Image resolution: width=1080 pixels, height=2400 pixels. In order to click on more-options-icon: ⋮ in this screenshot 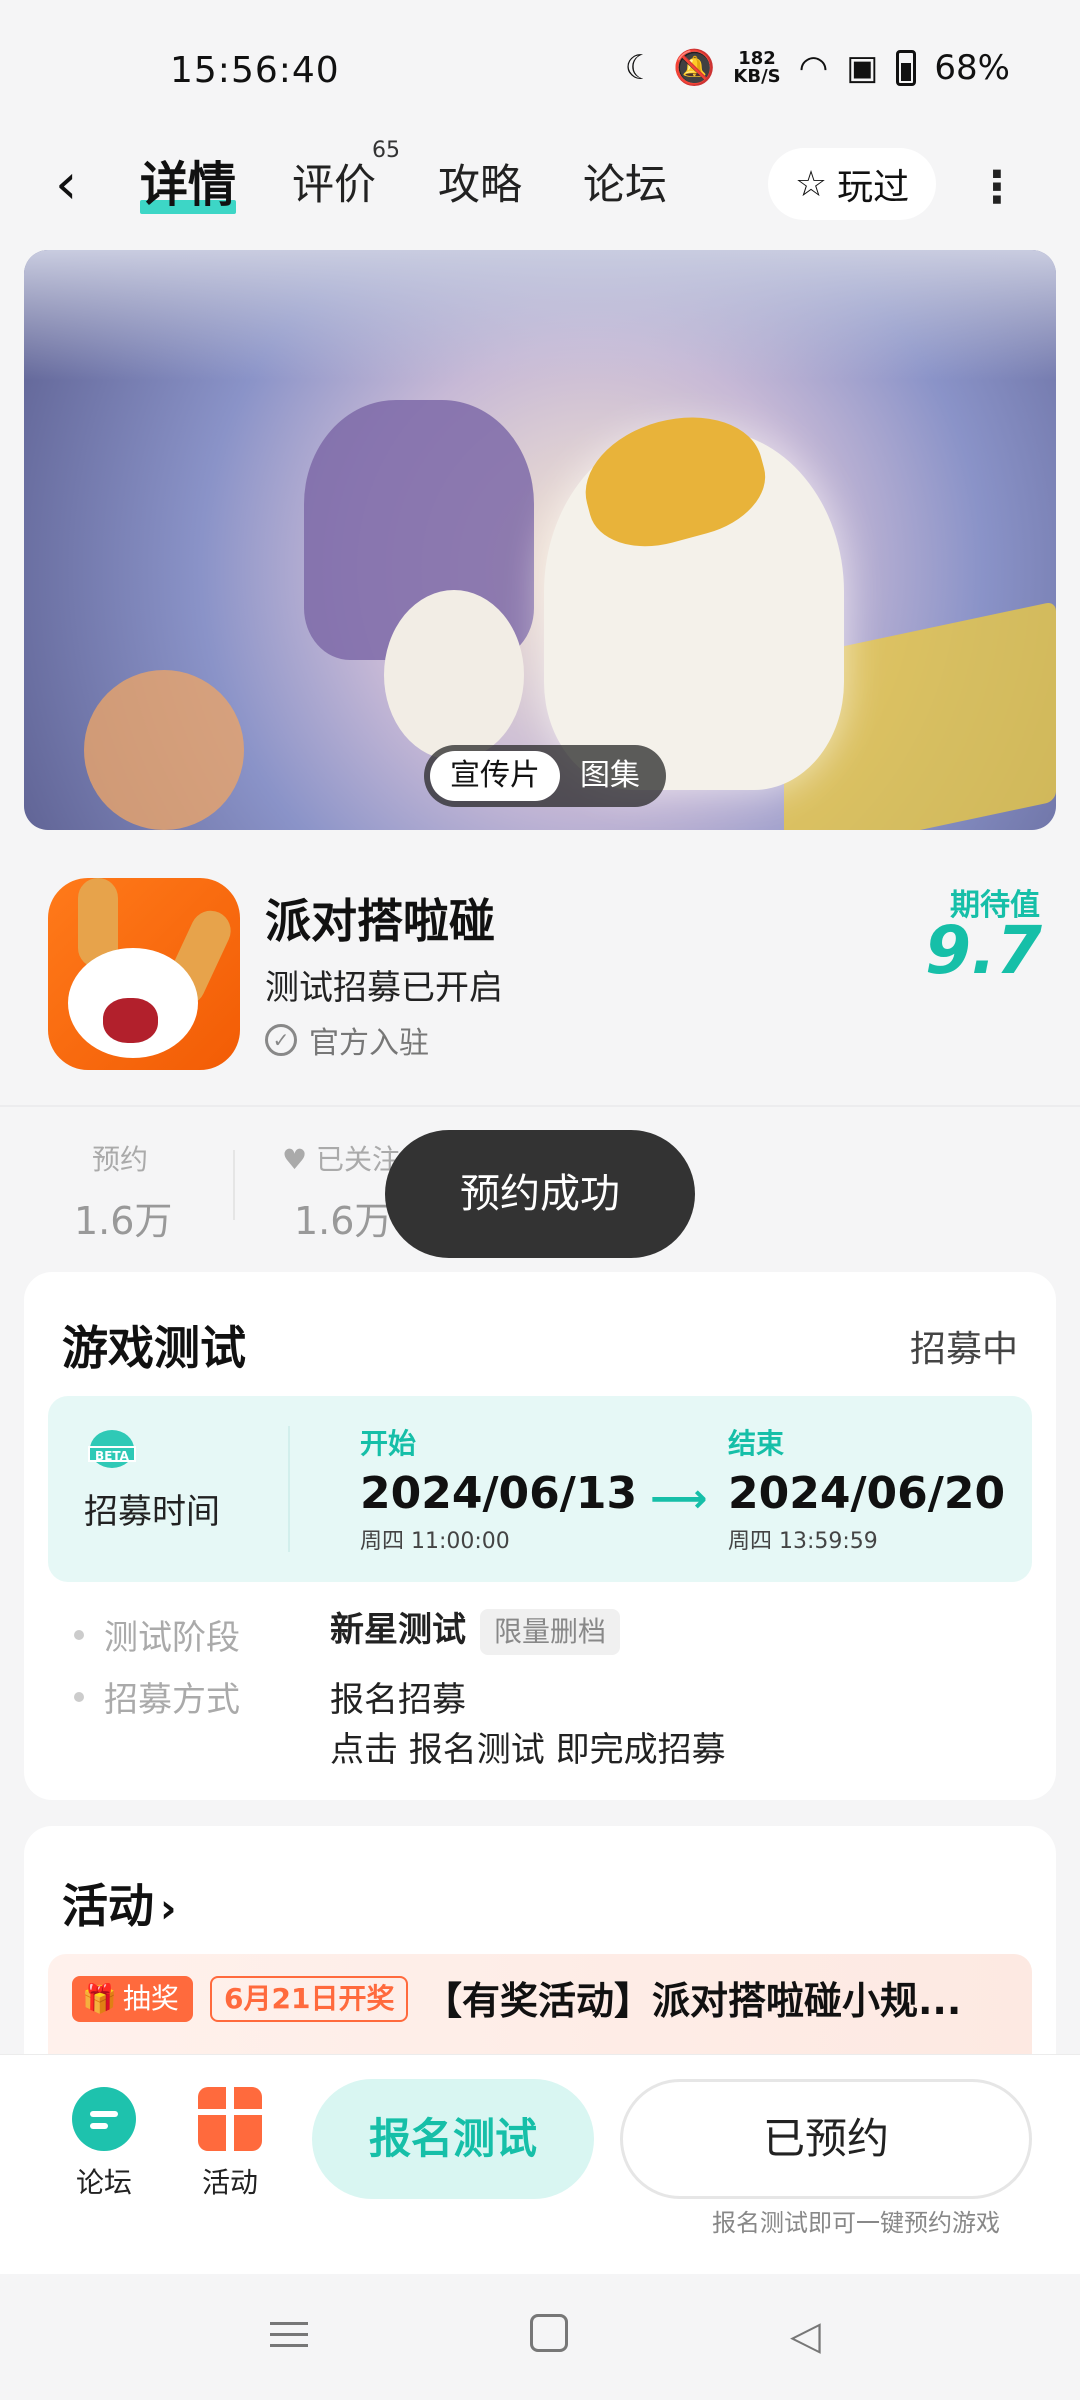, I will do `click(997, 188)`.